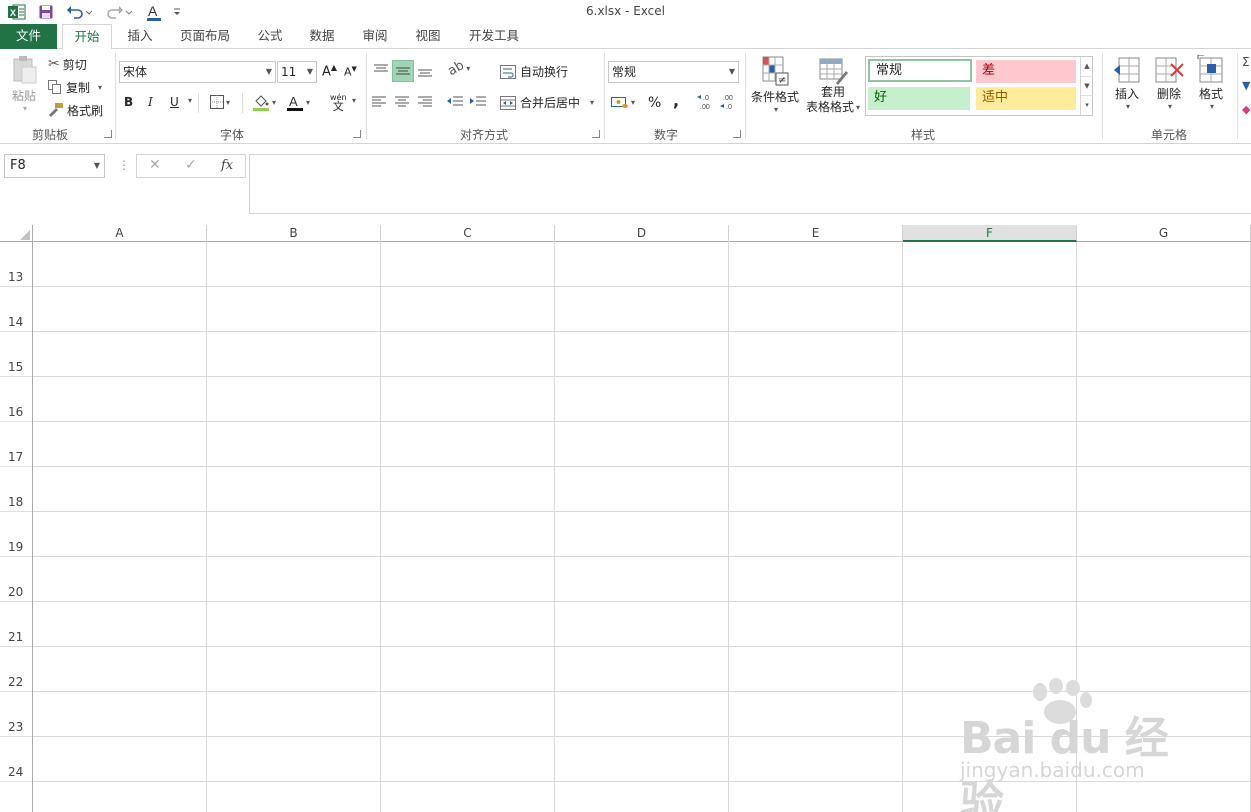 This screenshot has height=812, width=1251. Describe the element at coordinates (16, 233) in the screenshot. I see `select-all-corner` at that location.